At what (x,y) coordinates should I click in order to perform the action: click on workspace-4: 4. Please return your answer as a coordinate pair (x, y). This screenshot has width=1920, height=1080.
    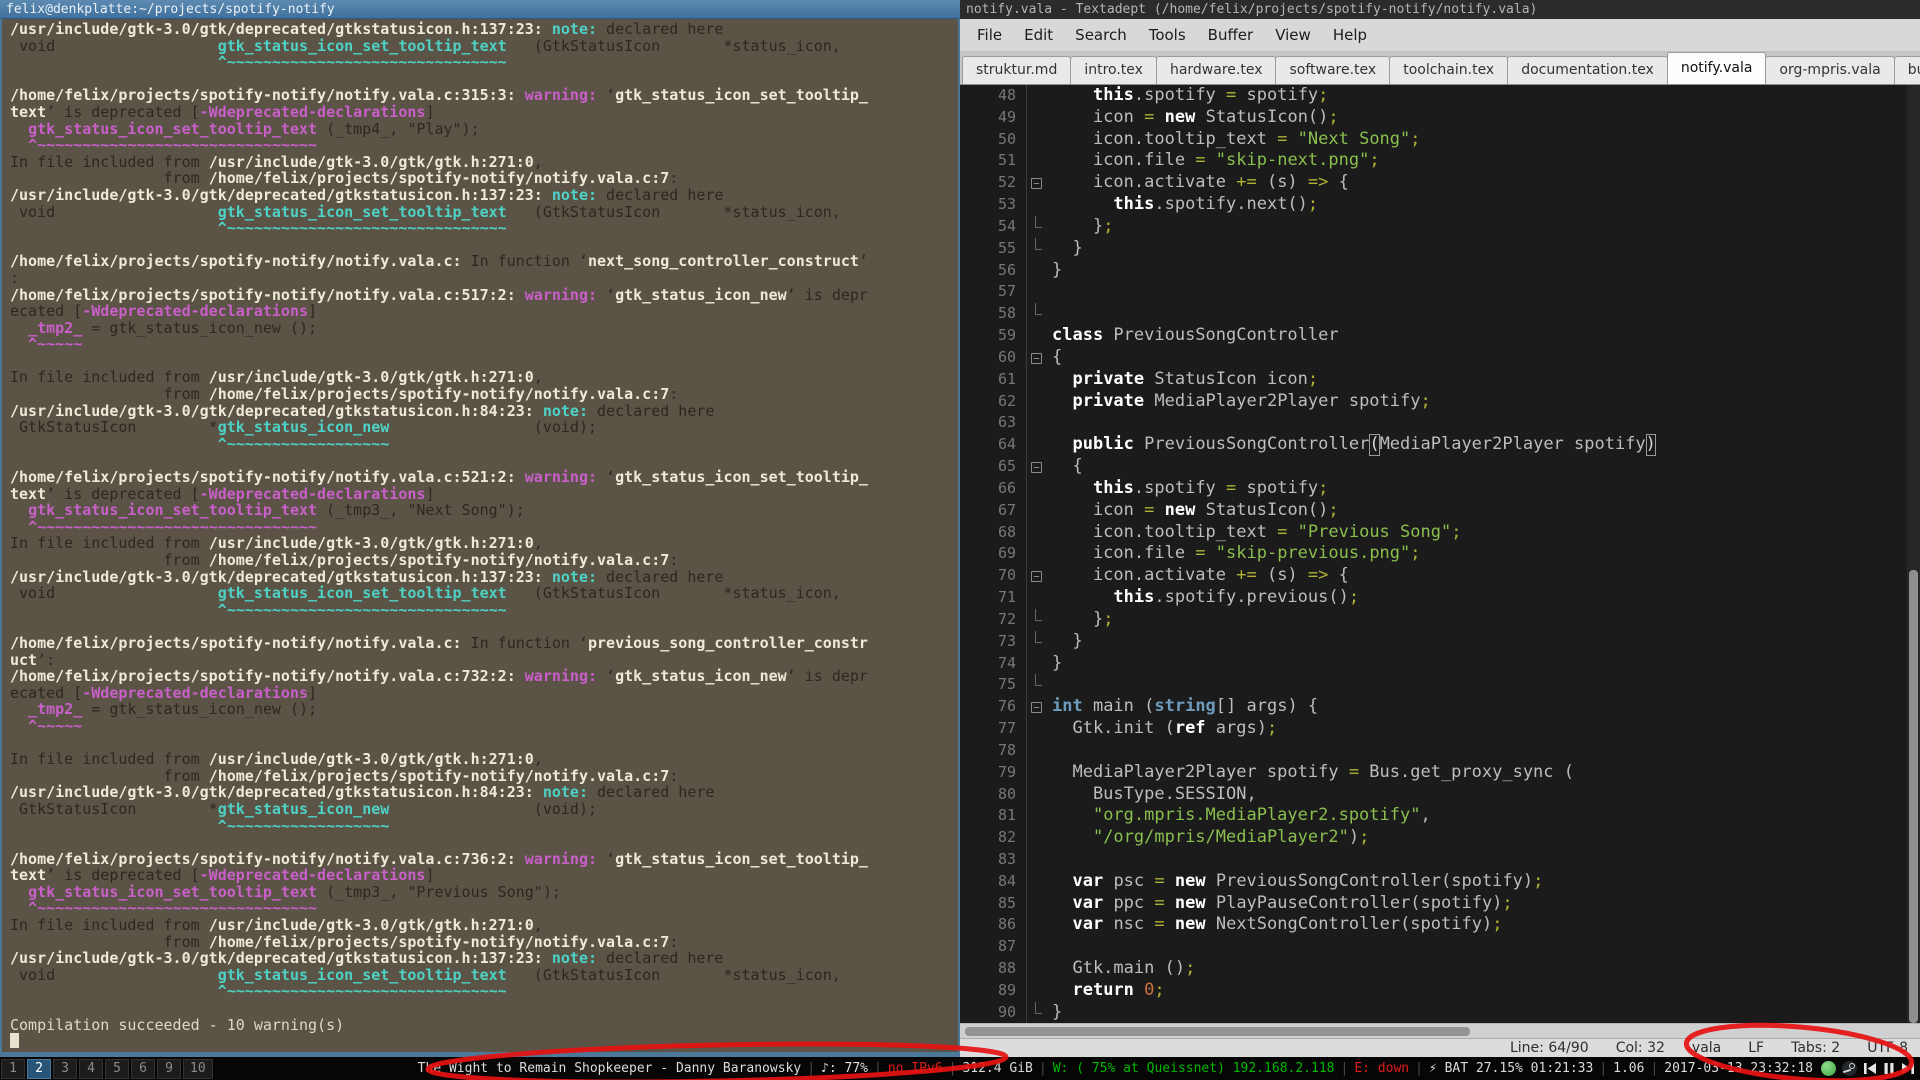
    Looking at the image, I should click on (91, 1068).